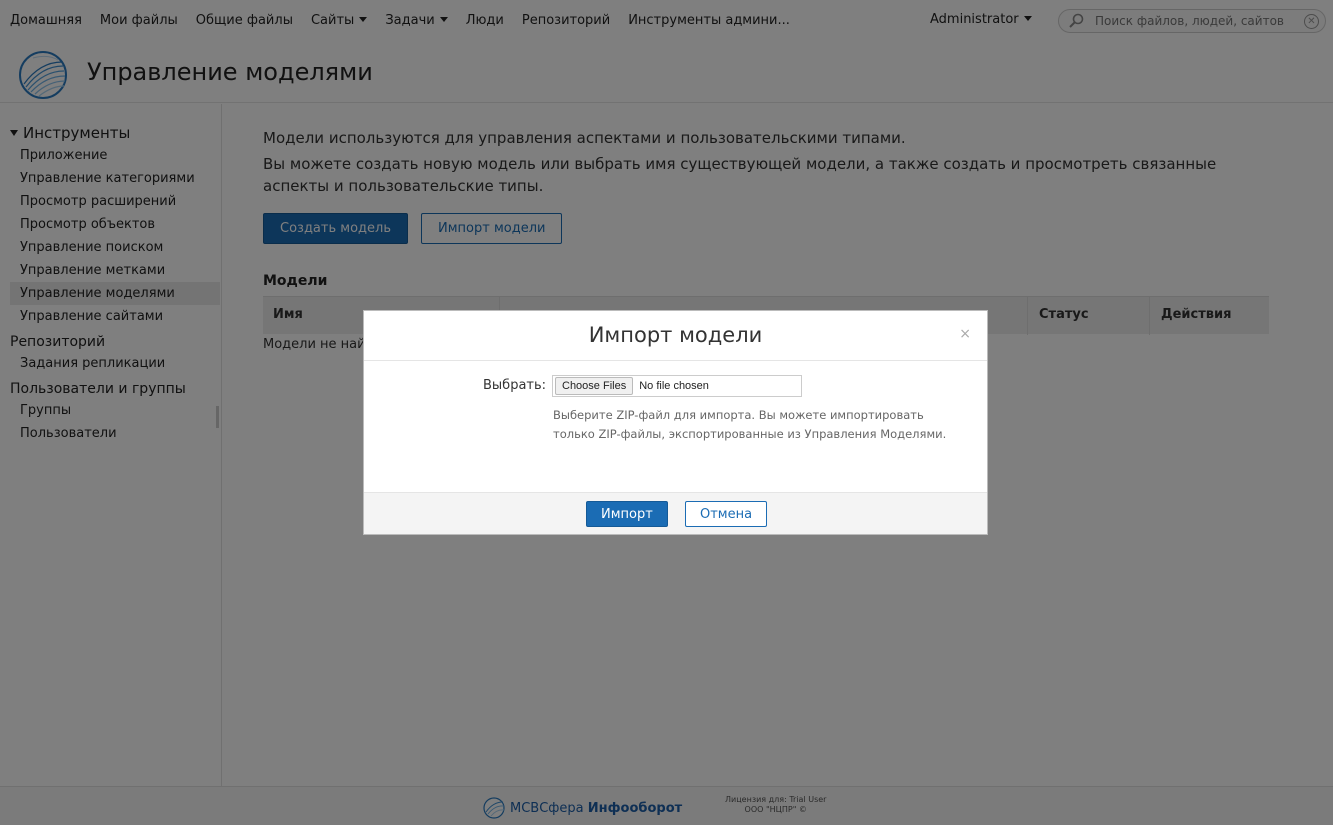 This screenshot has height=825, width=1333. I want to click on dialog-title: Импорт модели, so click(675, 335).